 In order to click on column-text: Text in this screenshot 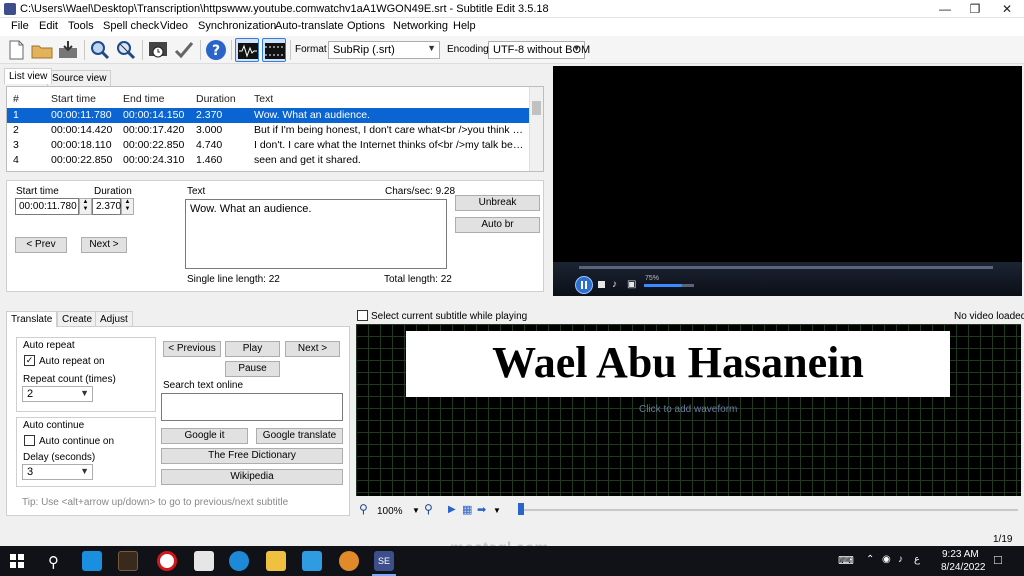, I will do `click(263, 99)`.